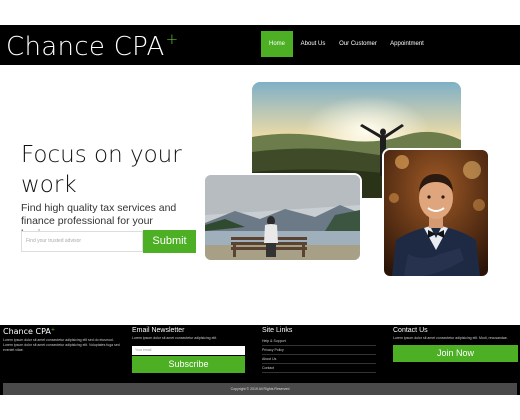 This screenshot has width=520, height=420. Describe the element at coordinates (172, 39) in the screenshot. I see `logo-plus: +` at that location.